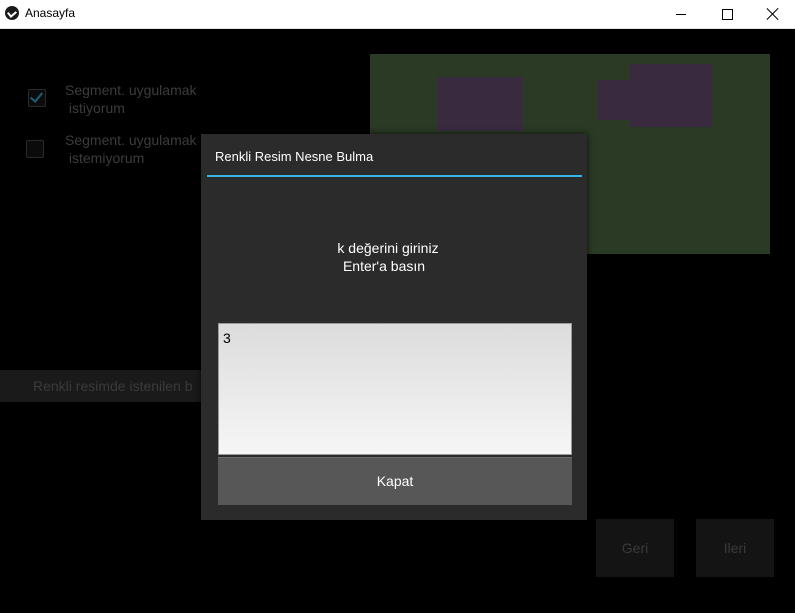  What do you see at coordinates (131, 149) in the screenshot?
I see `checkbox-label-segment-no: Segment. uygulamak istemiyorum` at bounding box center [131, 149].